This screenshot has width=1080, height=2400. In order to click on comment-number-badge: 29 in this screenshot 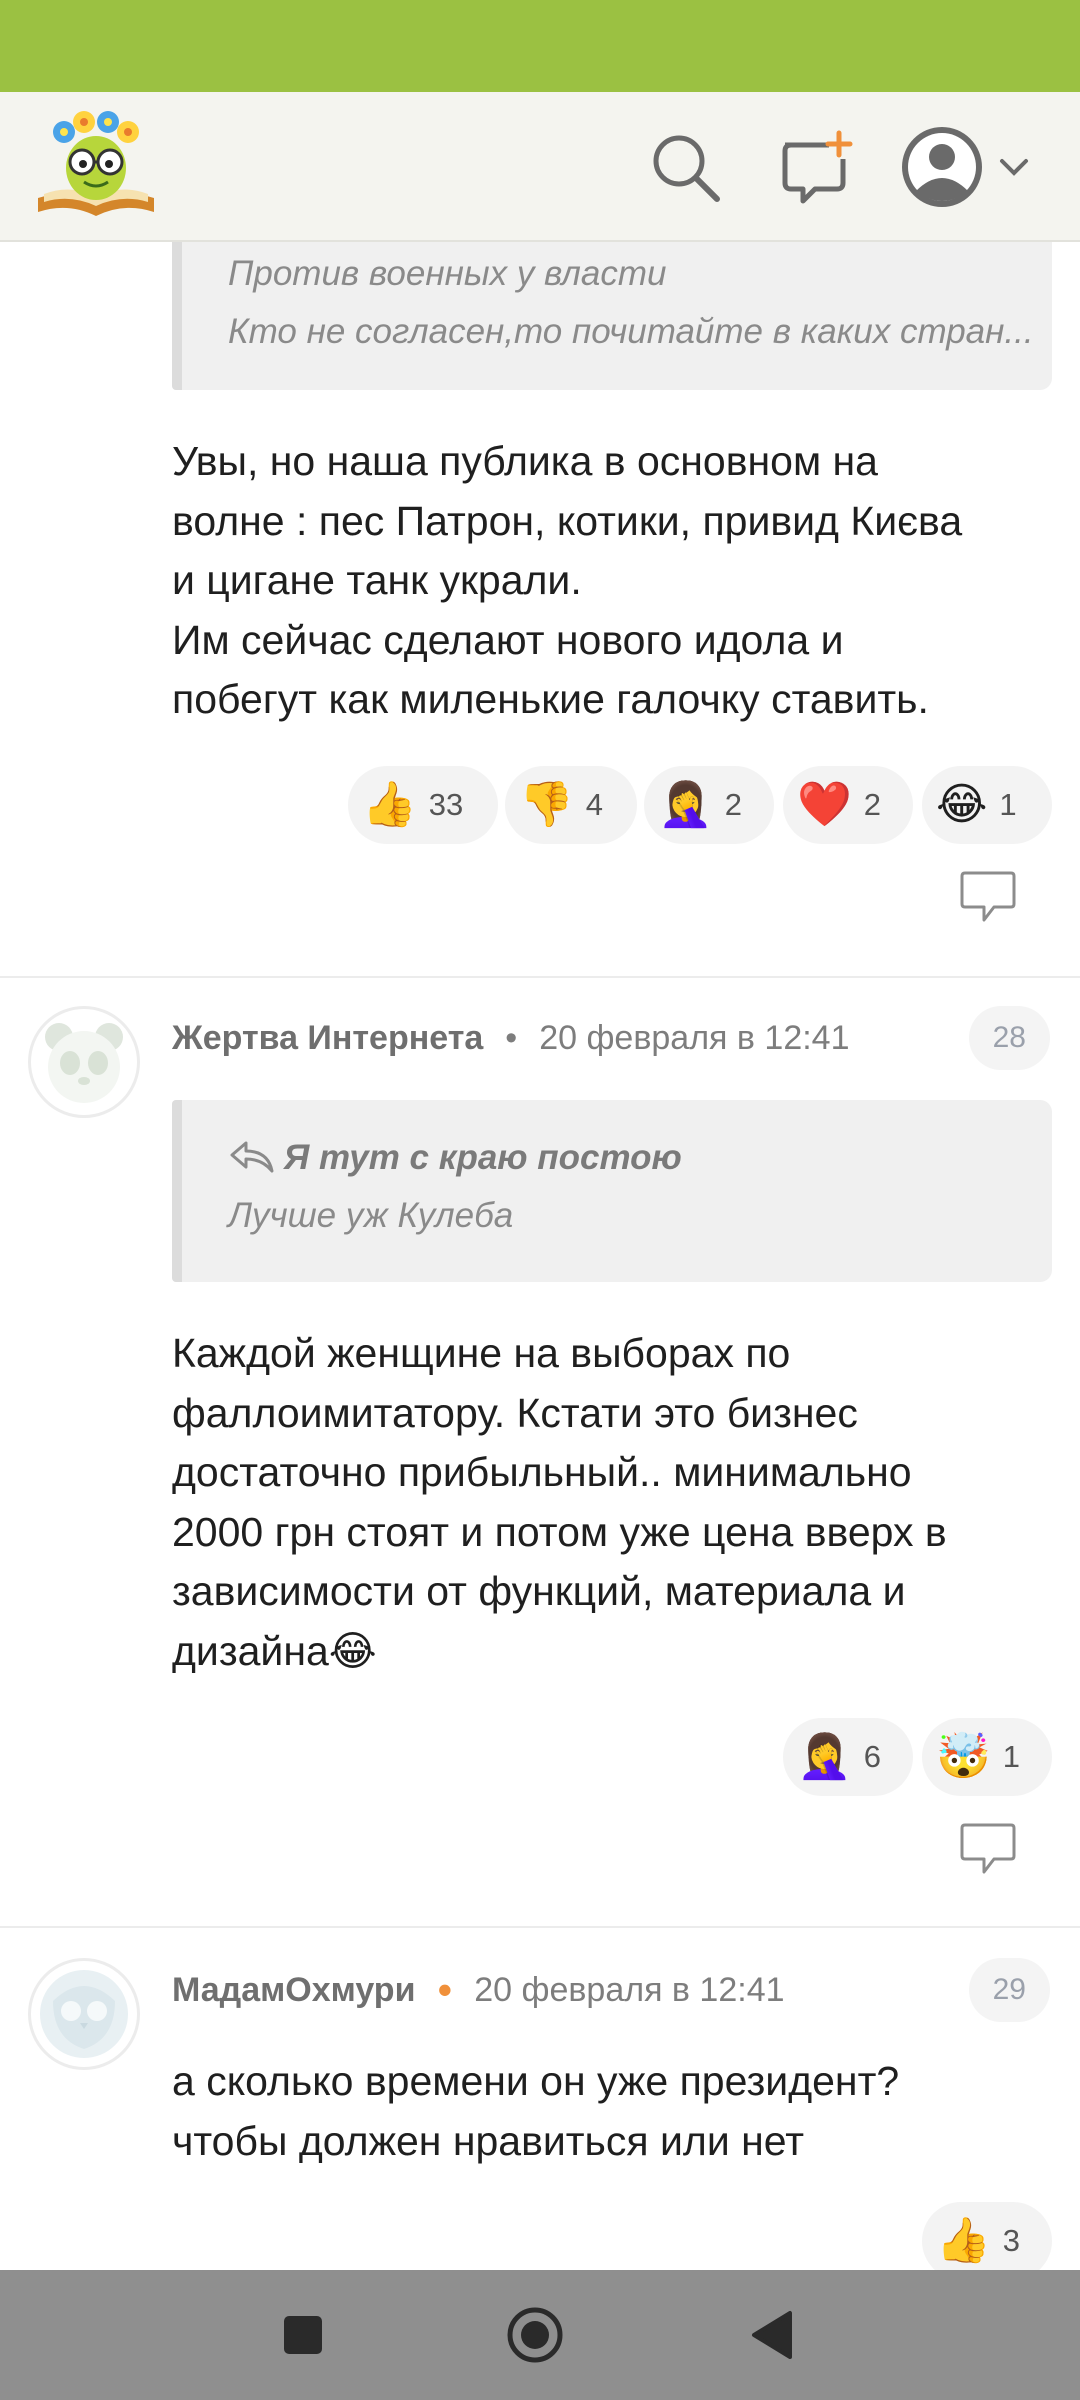, I will do `click(1009, 1990)`.